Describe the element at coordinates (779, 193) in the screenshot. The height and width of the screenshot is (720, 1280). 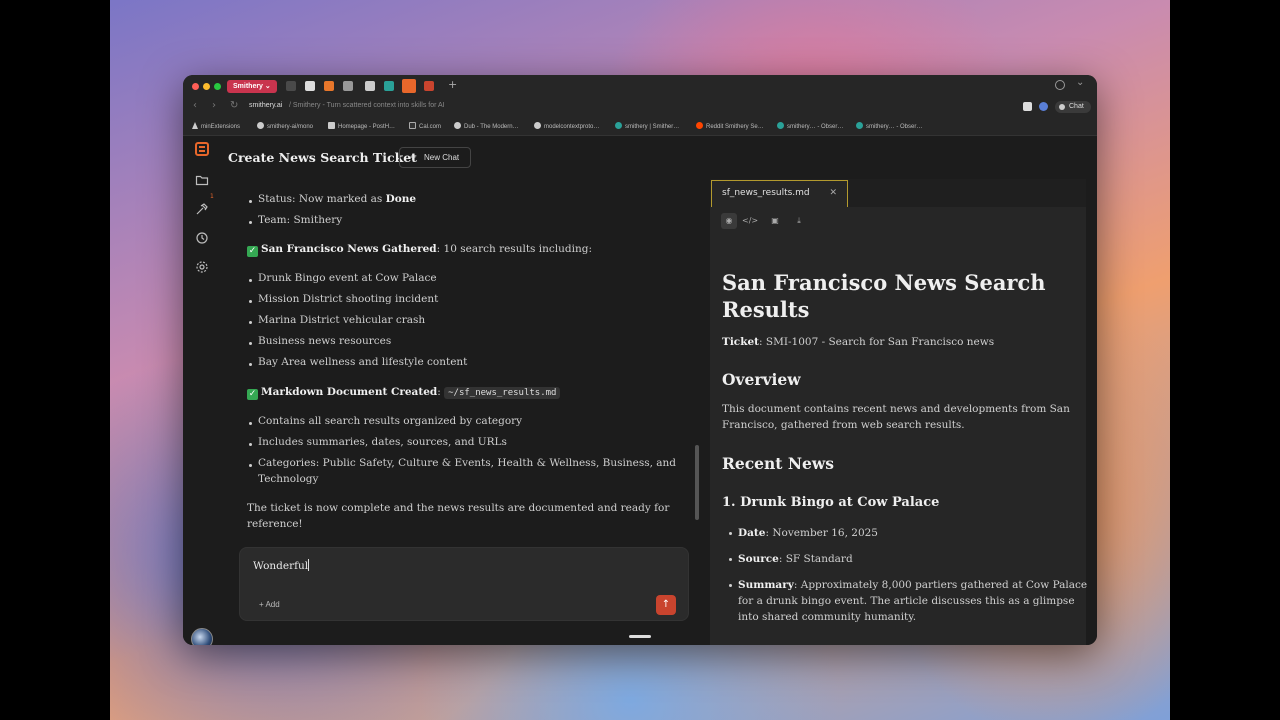
I see `document-tab: sf_news_results.md ✕` at that location.